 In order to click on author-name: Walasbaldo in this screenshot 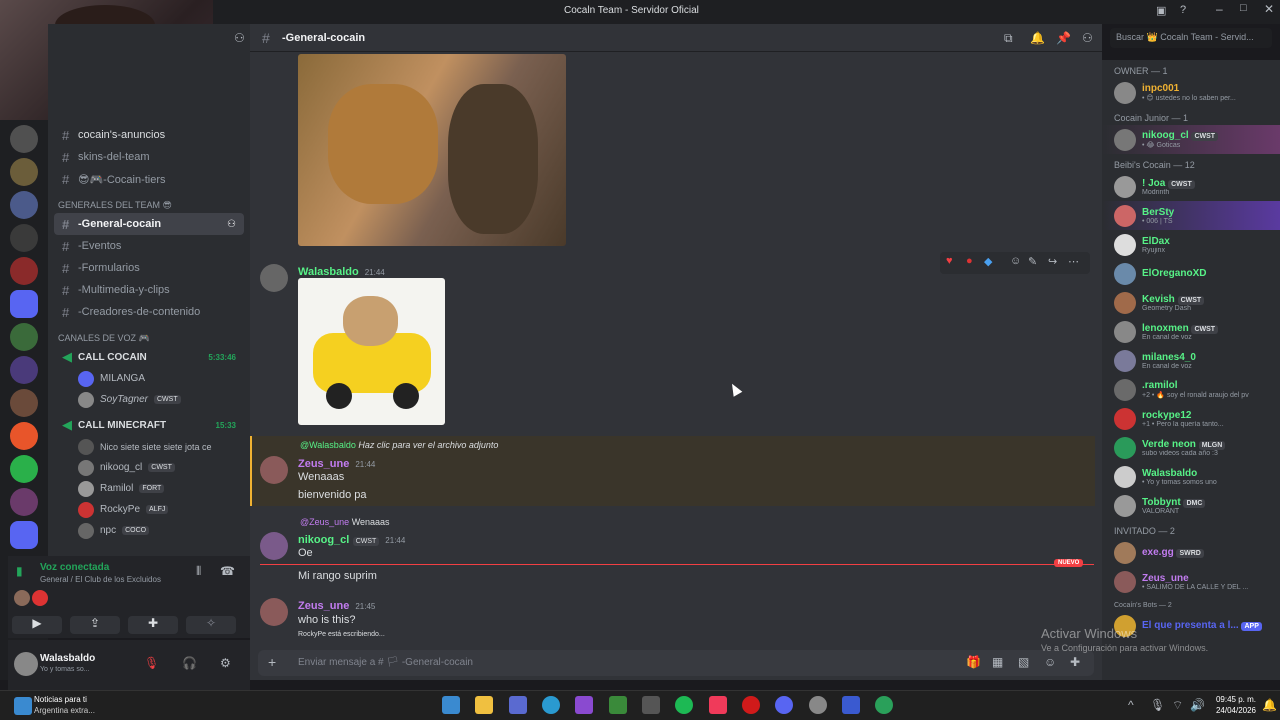, I will do `click(328, 272)`.